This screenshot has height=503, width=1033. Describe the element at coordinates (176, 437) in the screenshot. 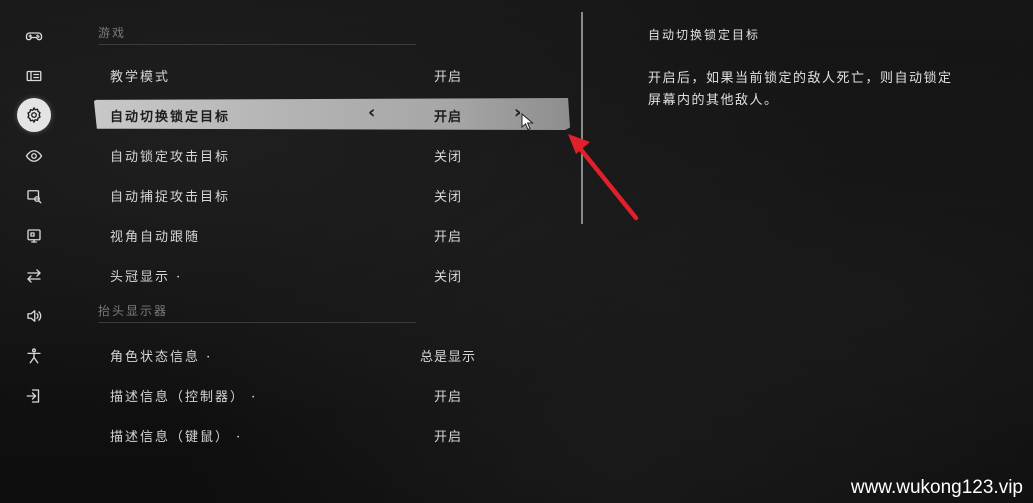

I see `setting-label: 描述信息（键鼠） ·` at that location.